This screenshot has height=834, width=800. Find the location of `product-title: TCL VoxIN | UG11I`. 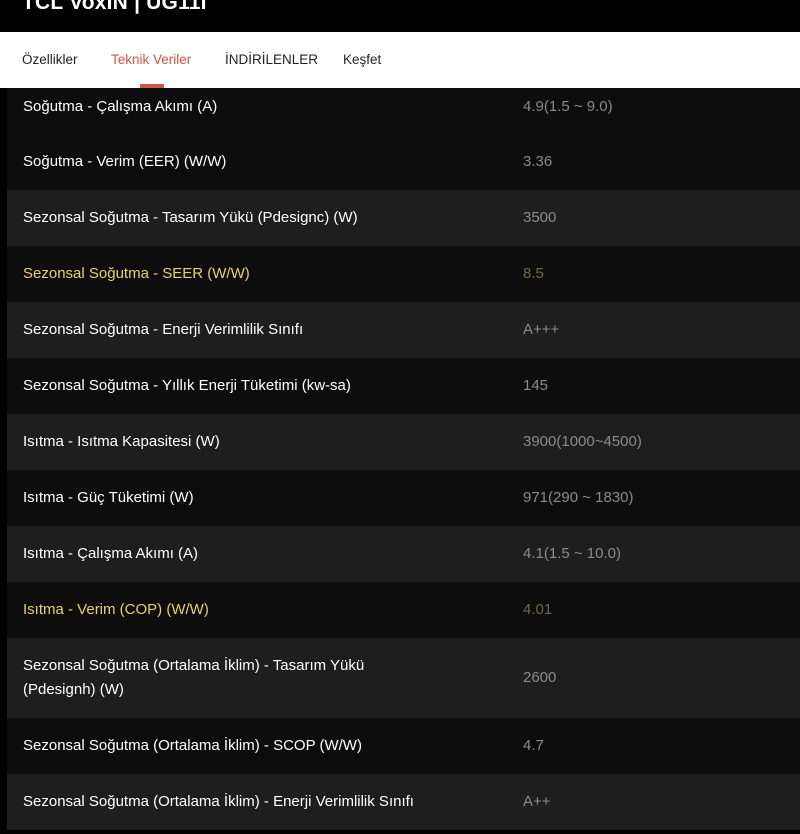

product-title: TCL VoxIN | UG11I is located at coordinates (114, 7).